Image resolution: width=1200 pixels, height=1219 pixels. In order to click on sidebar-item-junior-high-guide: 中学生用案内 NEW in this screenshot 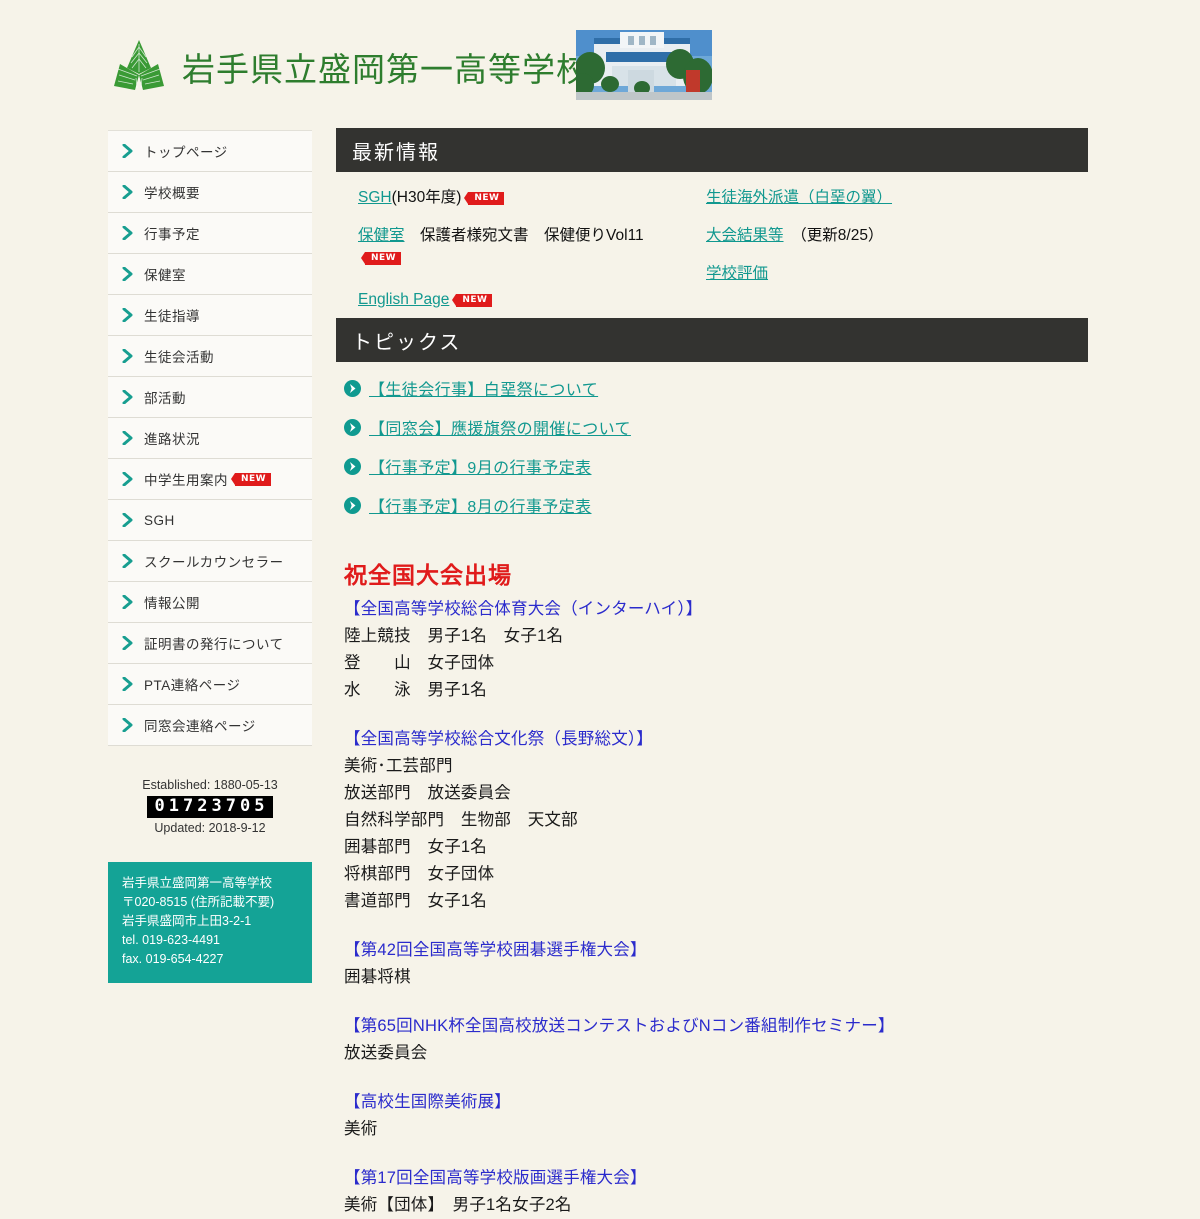, I will do `click(210, 479)`.